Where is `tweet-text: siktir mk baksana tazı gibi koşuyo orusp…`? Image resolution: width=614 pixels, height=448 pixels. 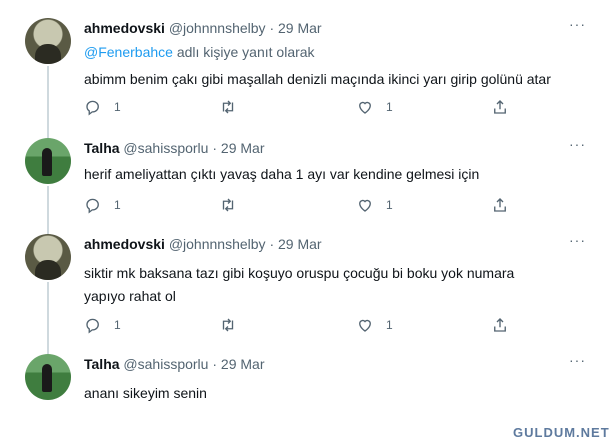
tweet-text: siktir mk baksana tazı gibi koşuyo orusp… is located at coordinates (299, 285).